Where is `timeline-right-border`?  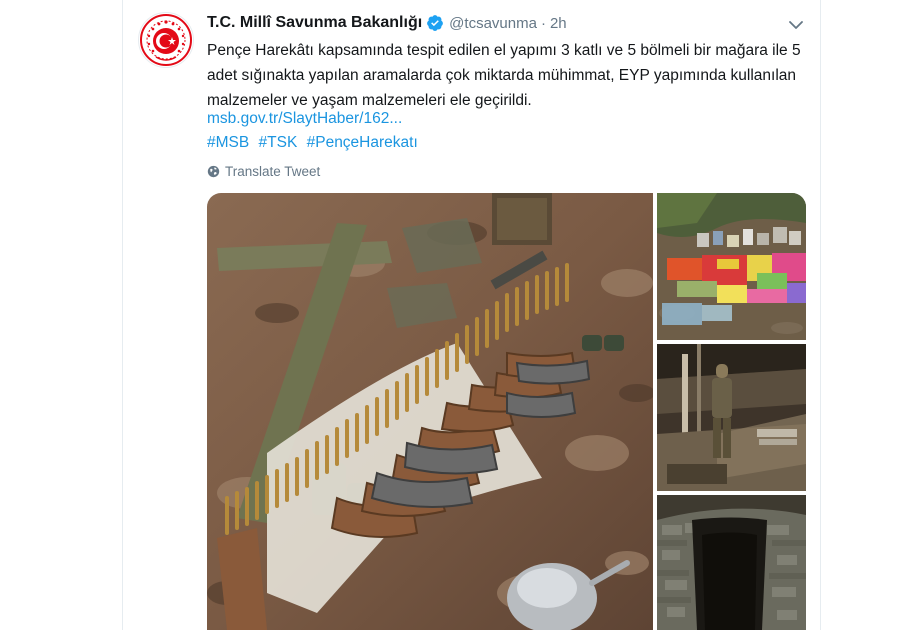
timeline-right-border is located at coordinates (820, 315).